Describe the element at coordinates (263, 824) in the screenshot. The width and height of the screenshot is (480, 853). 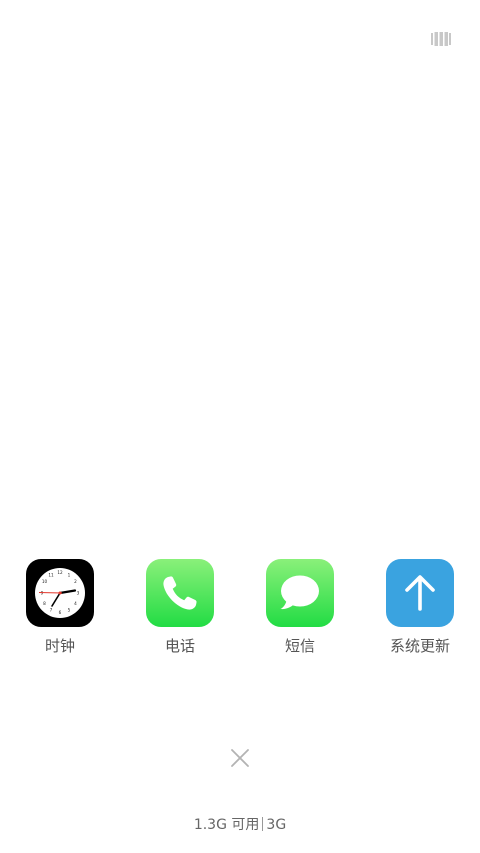
I see `memory-separator` at that location.